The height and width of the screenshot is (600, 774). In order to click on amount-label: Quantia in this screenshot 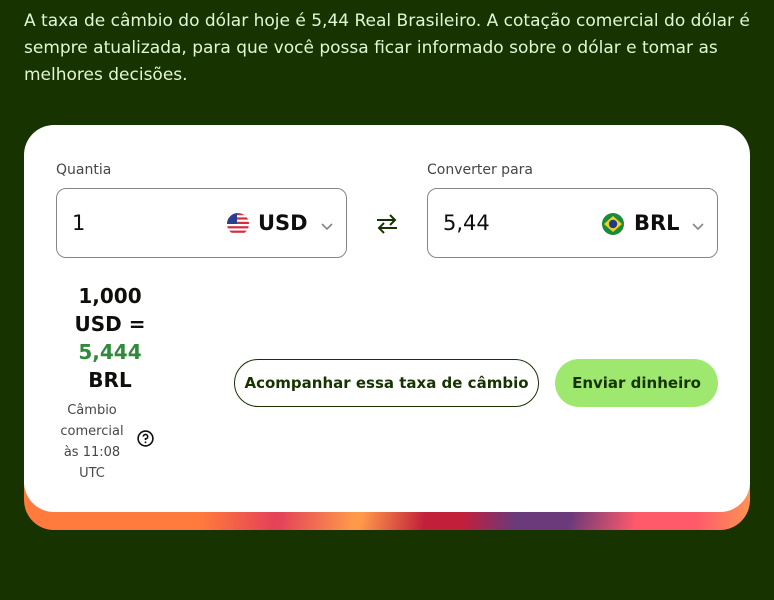, I will do `click(84, 170)`.